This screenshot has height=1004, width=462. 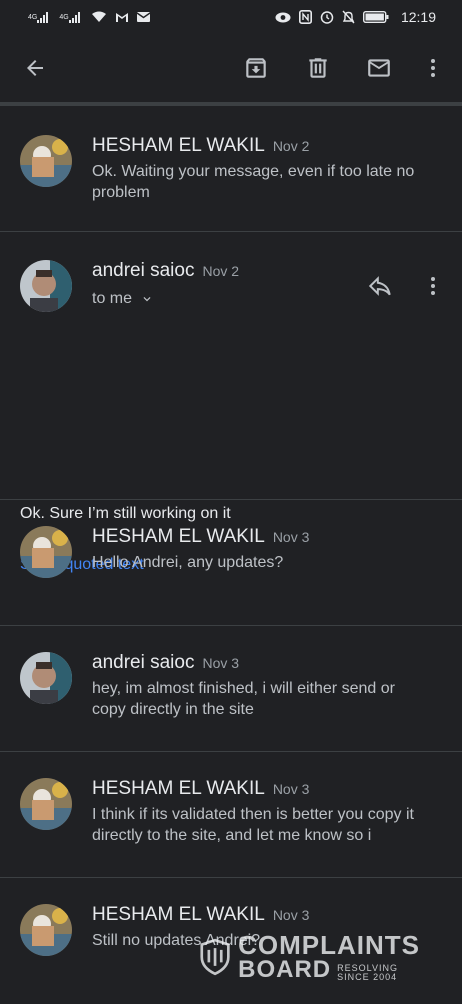 I want to click on sender-line: HESHAM EL WAKIL Nov 2, so click(x=200, y=146).